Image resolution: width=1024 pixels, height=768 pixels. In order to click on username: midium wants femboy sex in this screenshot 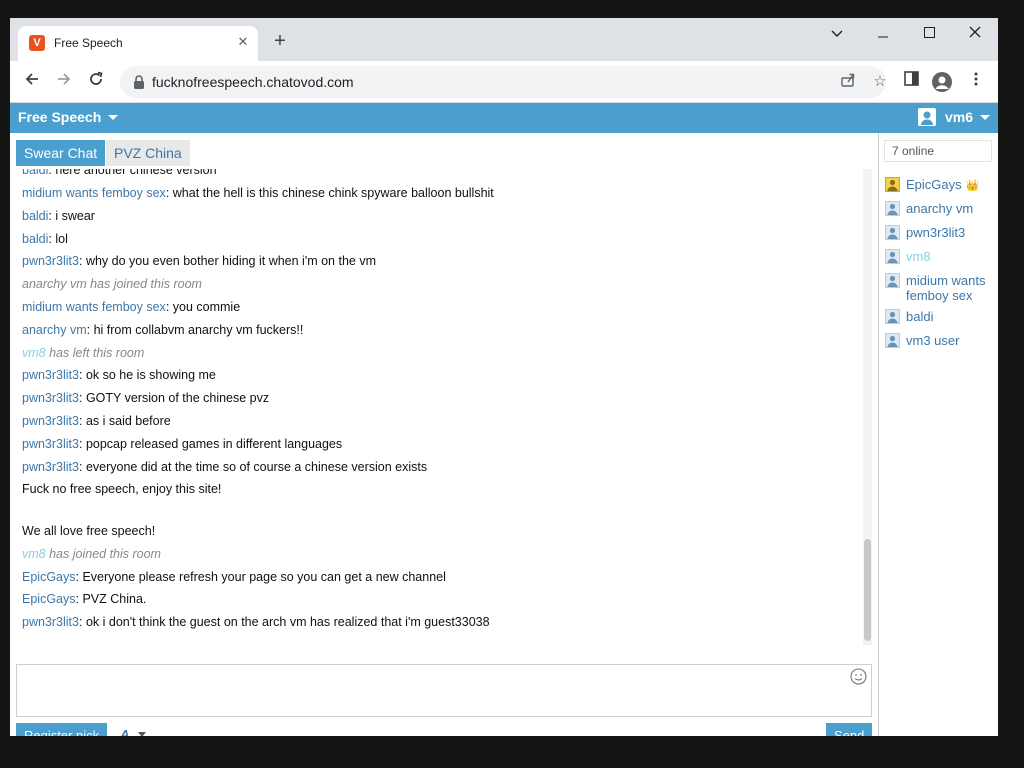, I will do `click(946, 288)`.